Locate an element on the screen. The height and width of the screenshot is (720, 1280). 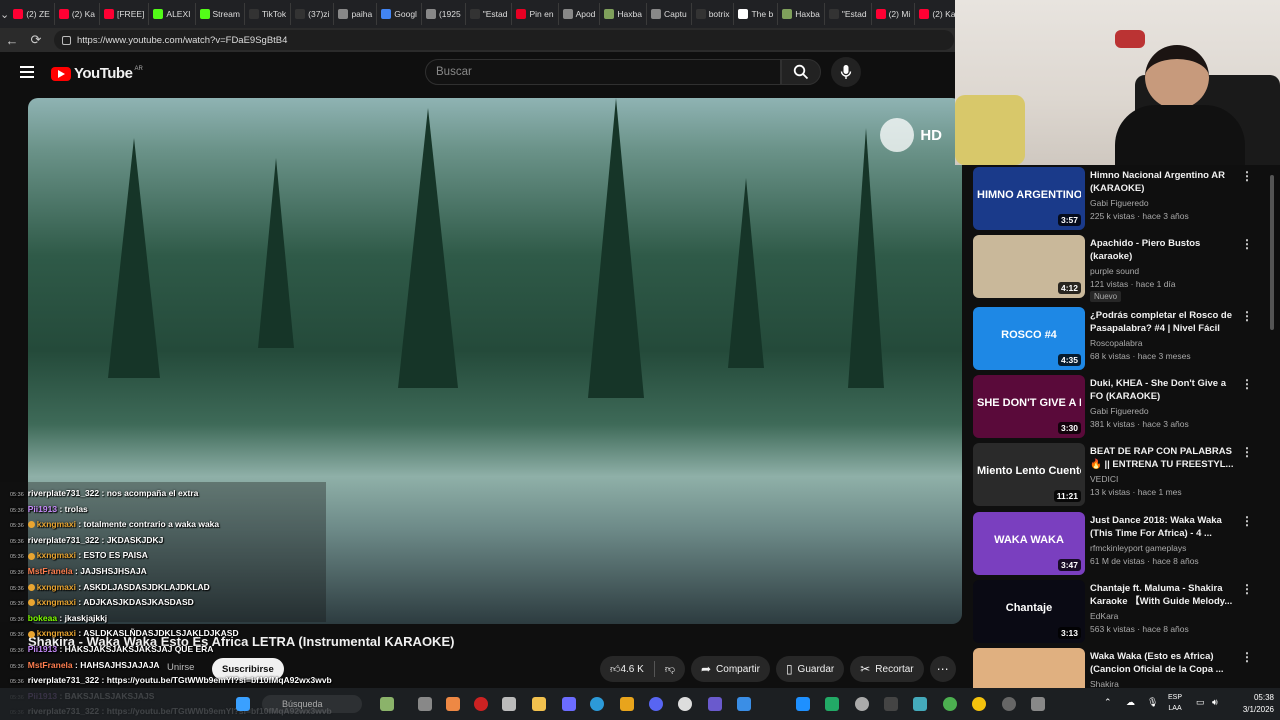
like-button: 👍︎ 4.6 K is located at coordinates (627, 669).